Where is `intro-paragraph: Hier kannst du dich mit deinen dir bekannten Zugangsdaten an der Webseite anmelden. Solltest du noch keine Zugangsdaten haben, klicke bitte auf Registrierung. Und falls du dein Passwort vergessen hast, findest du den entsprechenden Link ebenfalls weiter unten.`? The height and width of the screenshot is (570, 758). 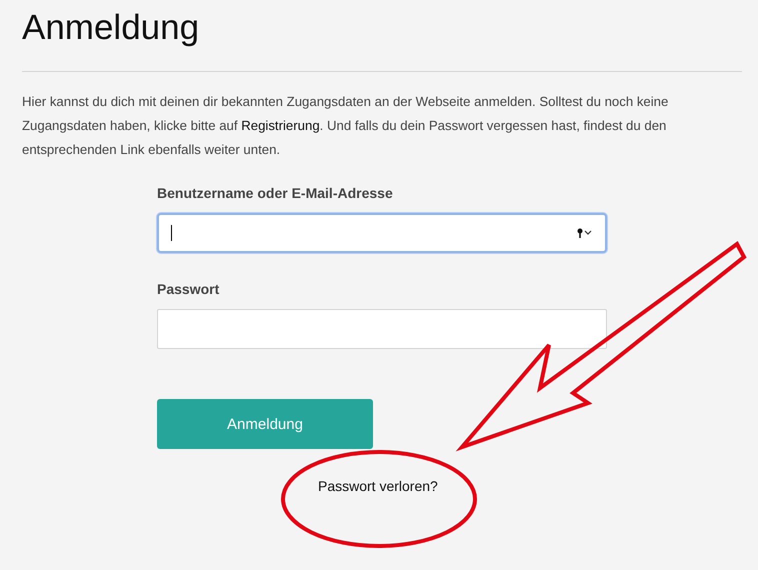 intro-paragraph: Hier kannst du dich mit deinen dir bekannten Zugangsdaten an der Webseite anmelden. Solltest du noch keine Zugangsdaten haben, klicke bitte auf Registrierung. Und falls du dein Passwort vergessen hast, findest du den entsprechenden Link ebenfalls weiter unten. is located at coordinates (346, 126).